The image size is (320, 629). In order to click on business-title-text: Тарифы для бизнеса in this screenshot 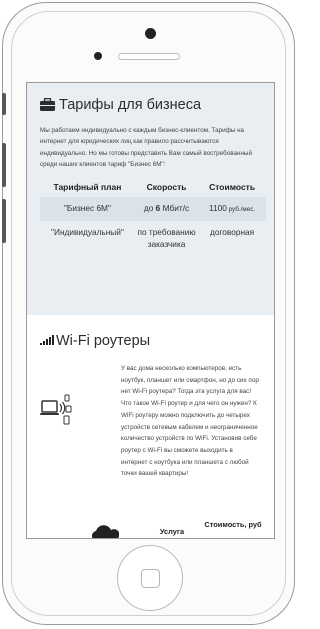, I will do `click(130, 105)`.